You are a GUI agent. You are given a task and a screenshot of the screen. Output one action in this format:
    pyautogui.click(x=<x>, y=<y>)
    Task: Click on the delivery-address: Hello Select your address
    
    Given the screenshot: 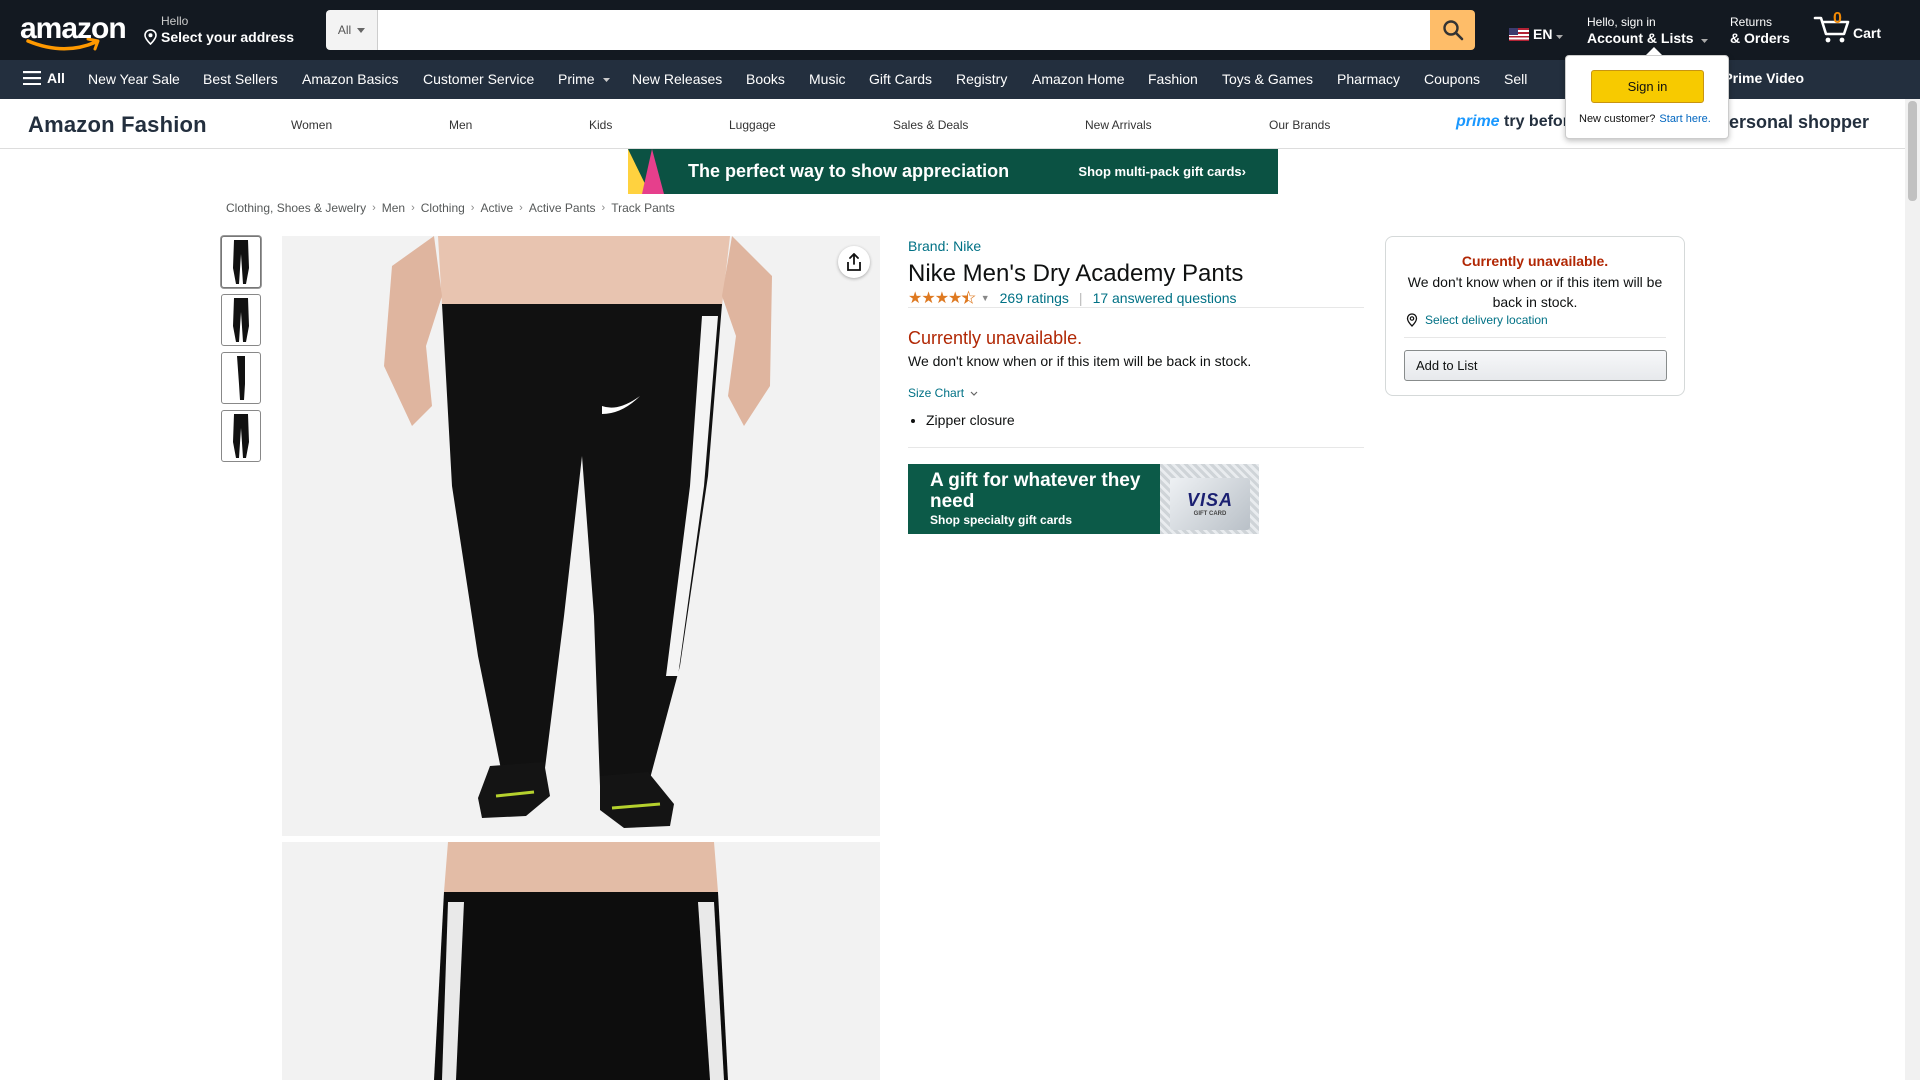 What is the action you would take?
    pyautogui.click(x=223, y=30)
    